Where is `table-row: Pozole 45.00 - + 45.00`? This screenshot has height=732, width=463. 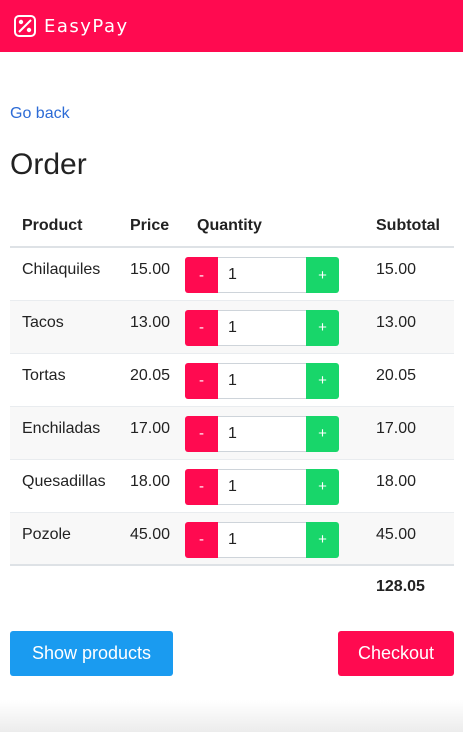
table-row: Pozole 45.00 - + 45.00 is located at coordinates (232, 538).